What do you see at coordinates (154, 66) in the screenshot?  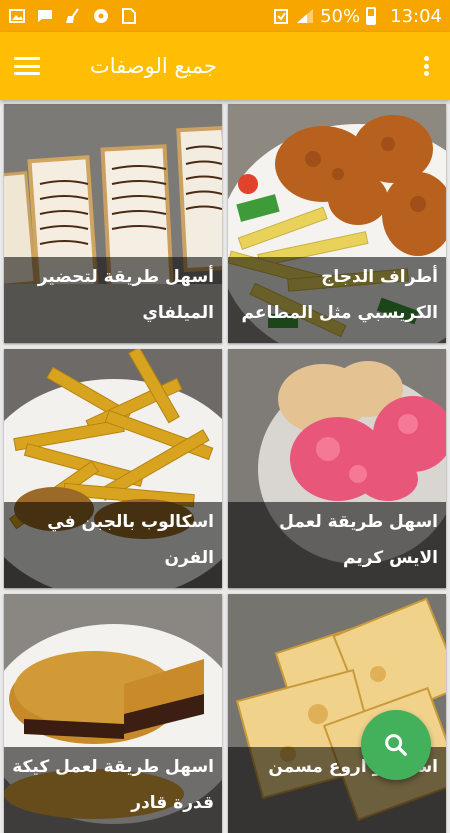 I see `page-title: جميع الوصفات` at bounding box center [154, 66].